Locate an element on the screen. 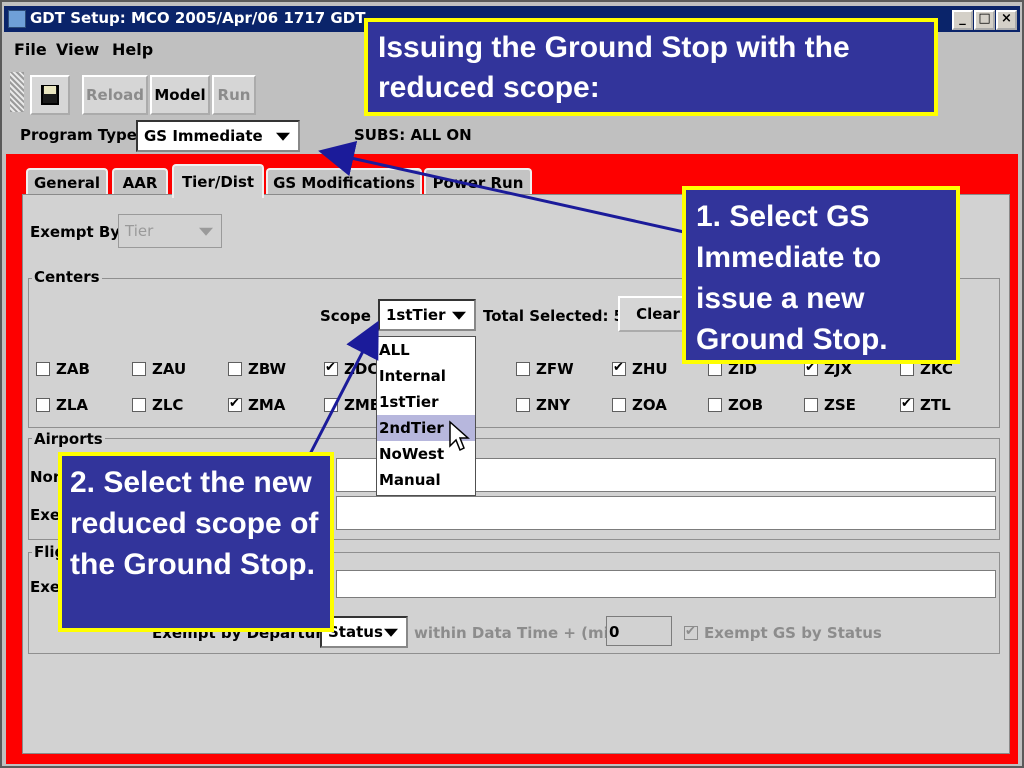  save-button is located at coordinates (50, 95).